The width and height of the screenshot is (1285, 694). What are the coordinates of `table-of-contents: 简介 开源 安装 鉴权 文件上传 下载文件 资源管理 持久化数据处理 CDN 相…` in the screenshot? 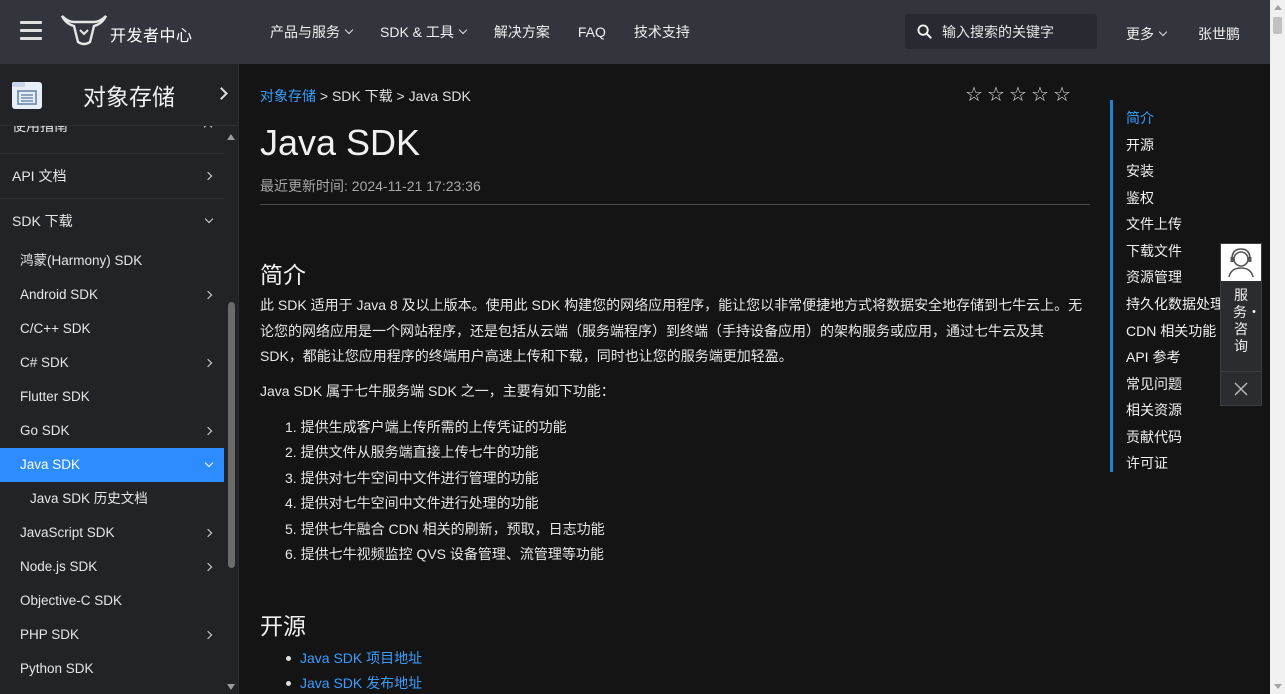 It's located at (1170, 286).